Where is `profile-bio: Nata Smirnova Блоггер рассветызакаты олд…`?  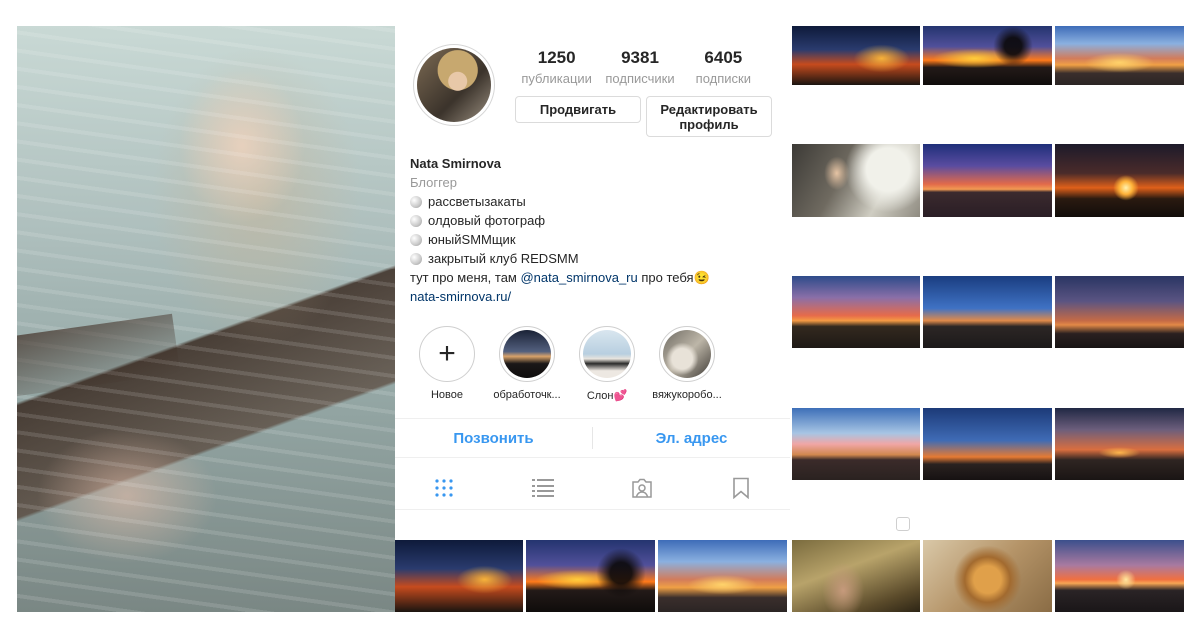
profile-bio: Nata Smirnova Блоггер рассветызакаты олд… is located at coordinates (595, 230).